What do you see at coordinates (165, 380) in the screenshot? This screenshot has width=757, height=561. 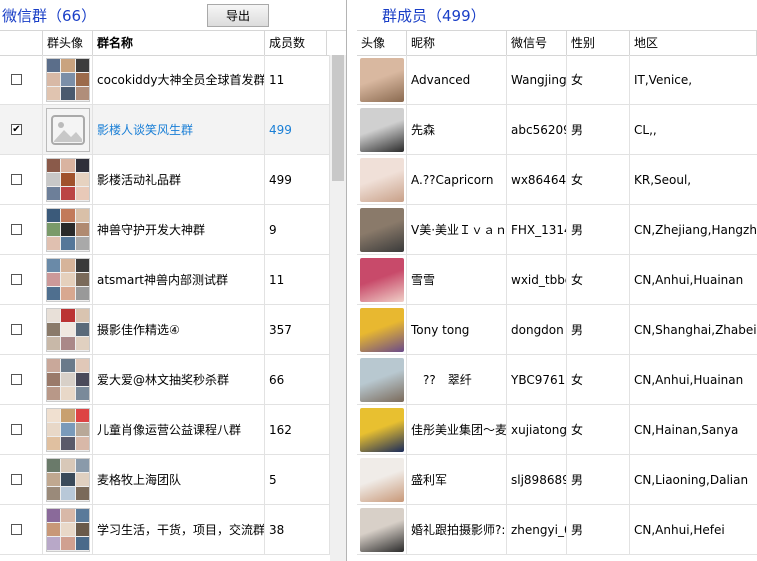 I see `group-row: 爱大爱@林文抽奖秒杀群 66` at bounding box center [165, 380].